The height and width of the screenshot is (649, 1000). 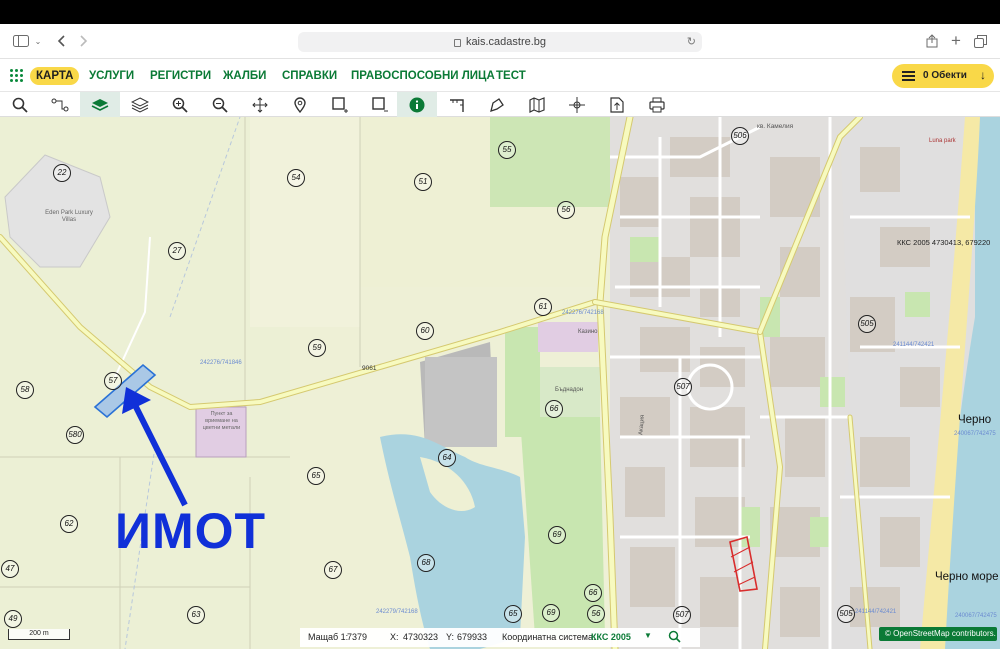 I want to click on coord-system-select: ККС 2005, so click(x=611, y=637).